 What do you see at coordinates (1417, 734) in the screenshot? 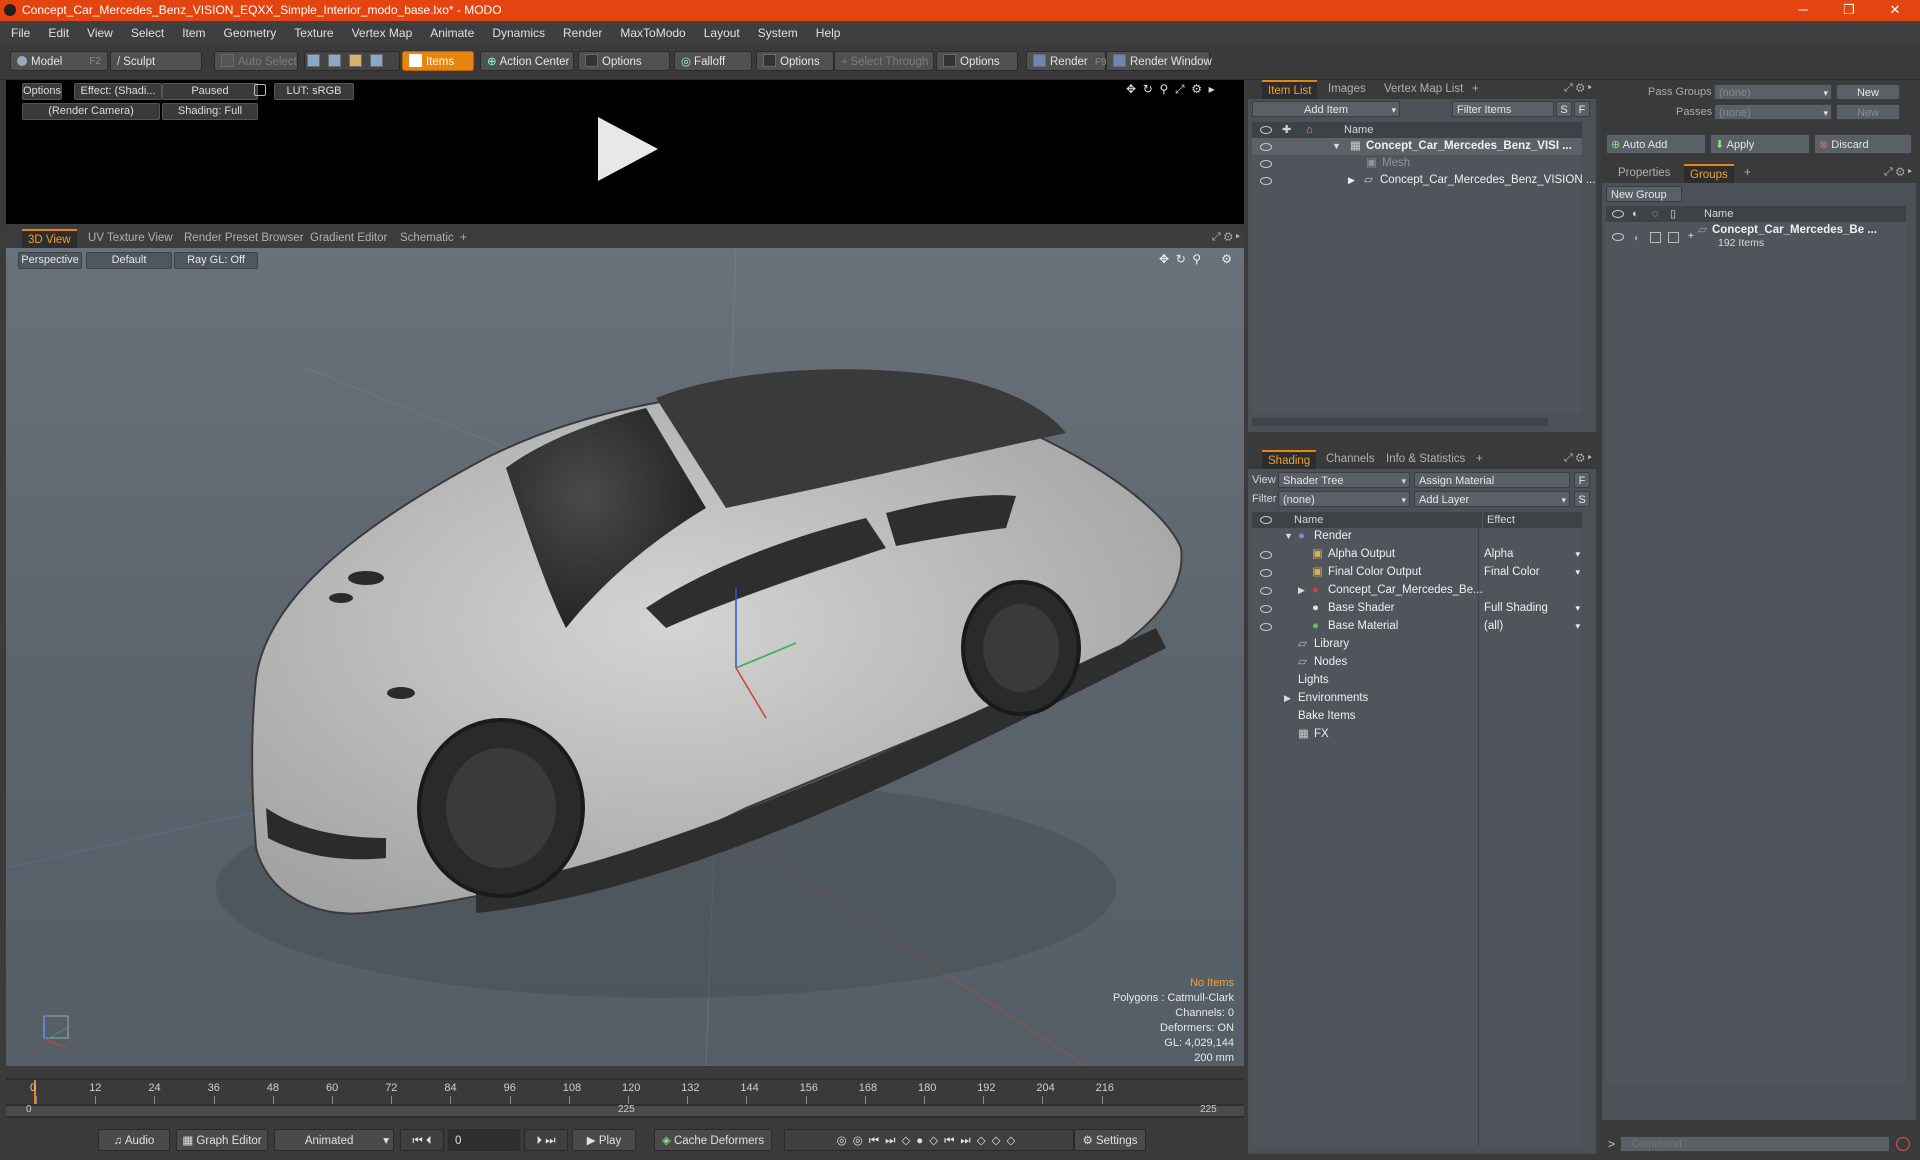
I see `shader-tree-row: ▦ FX` at bounding box center [1417, 734].